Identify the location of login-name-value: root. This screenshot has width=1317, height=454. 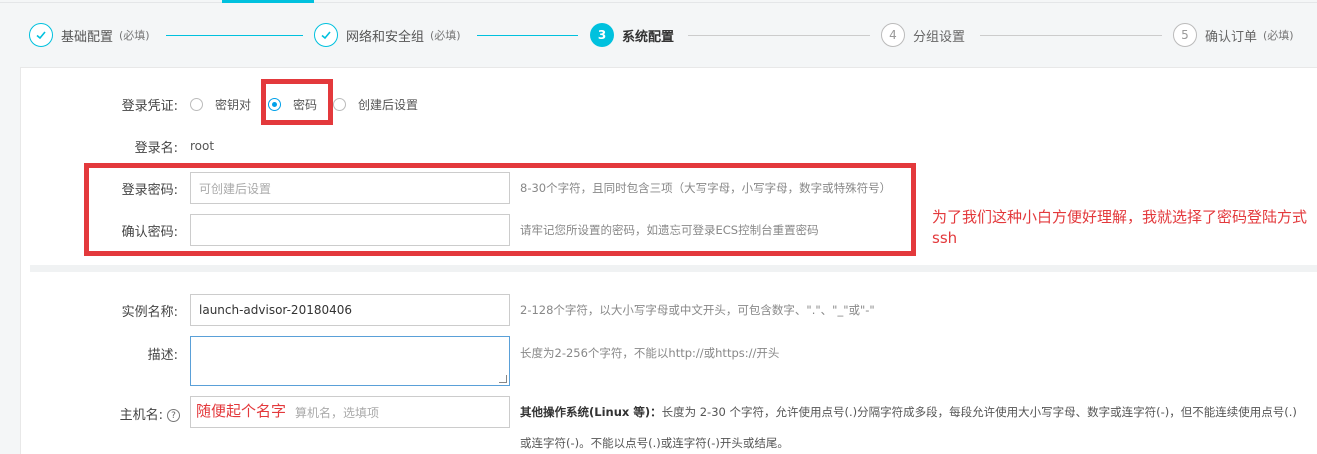
(202, 146).